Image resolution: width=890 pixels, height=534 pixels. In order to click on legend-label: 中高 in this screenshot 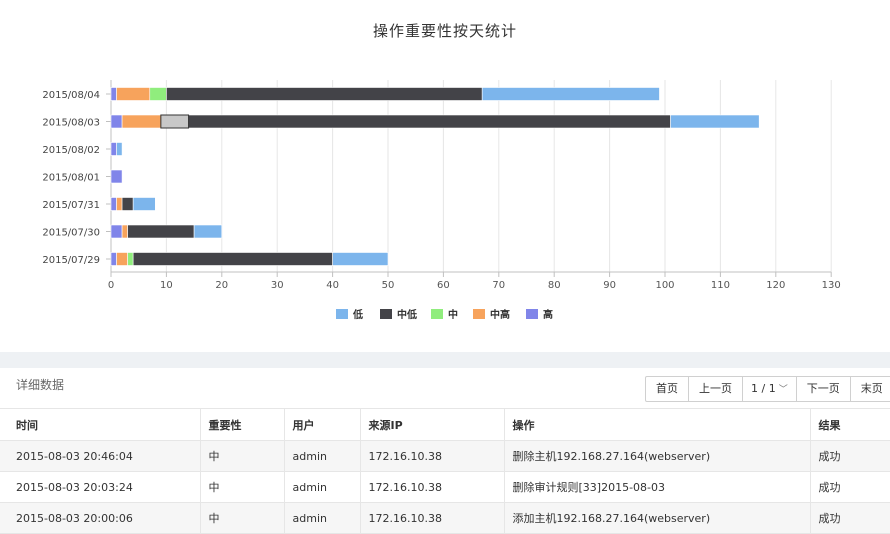, I will do `click(500, 314)`.